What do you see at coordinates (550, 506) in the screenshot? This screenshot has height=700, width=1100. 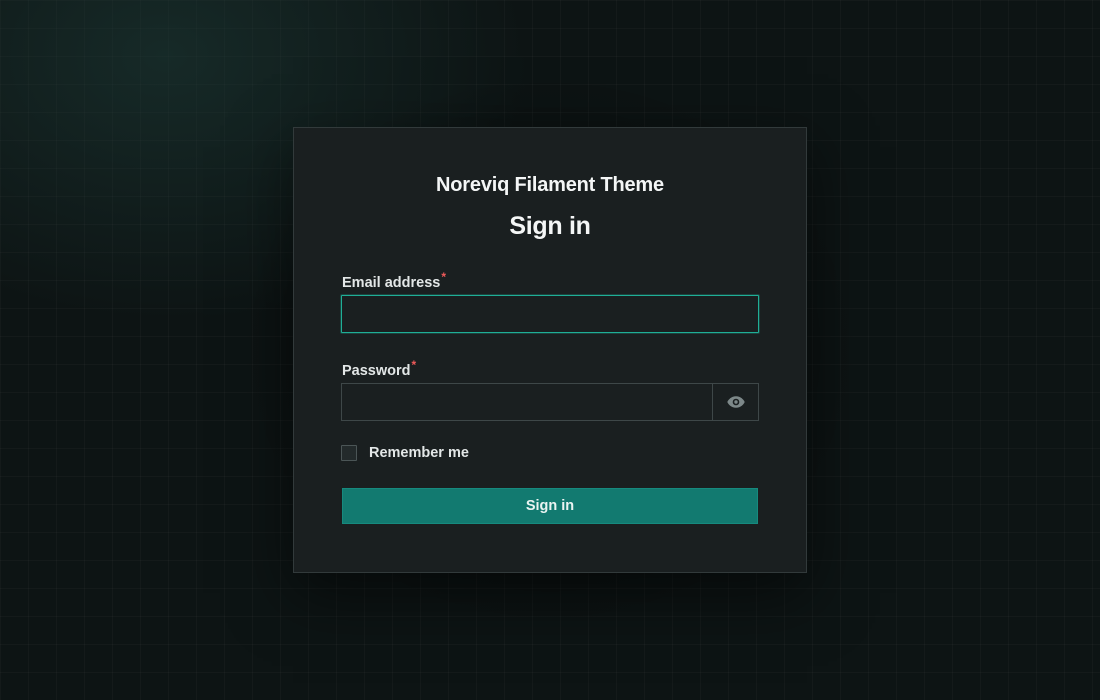 I see `sign-in-button: Sign in` at bounding box center [550, 506].